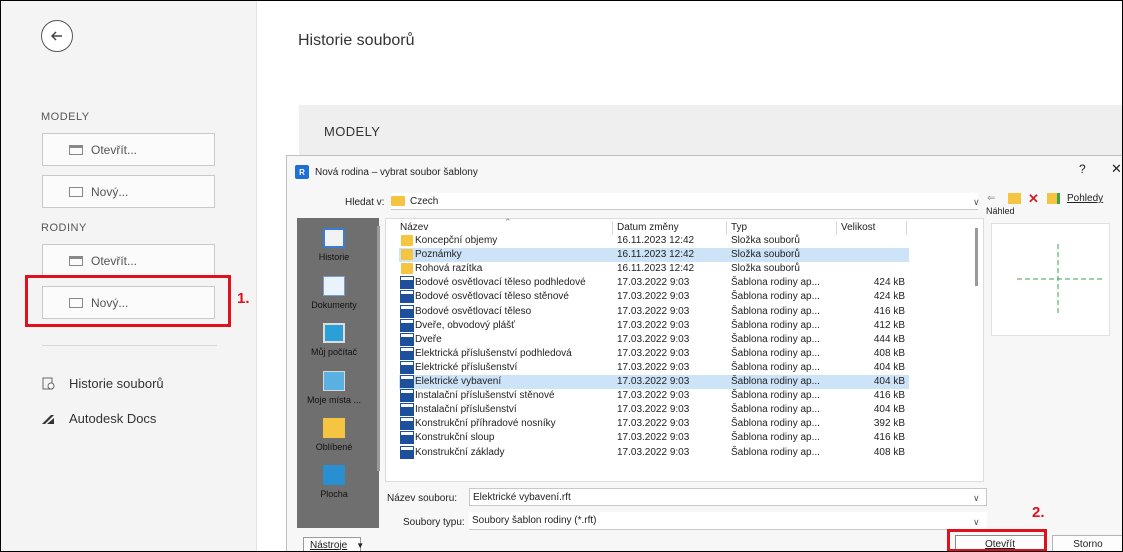 The image size is (1123, 552). What do you see at coordinates (889, 325) in the screenshot?
I see `file-size: 412 kB` at bounding box center [889, 325].